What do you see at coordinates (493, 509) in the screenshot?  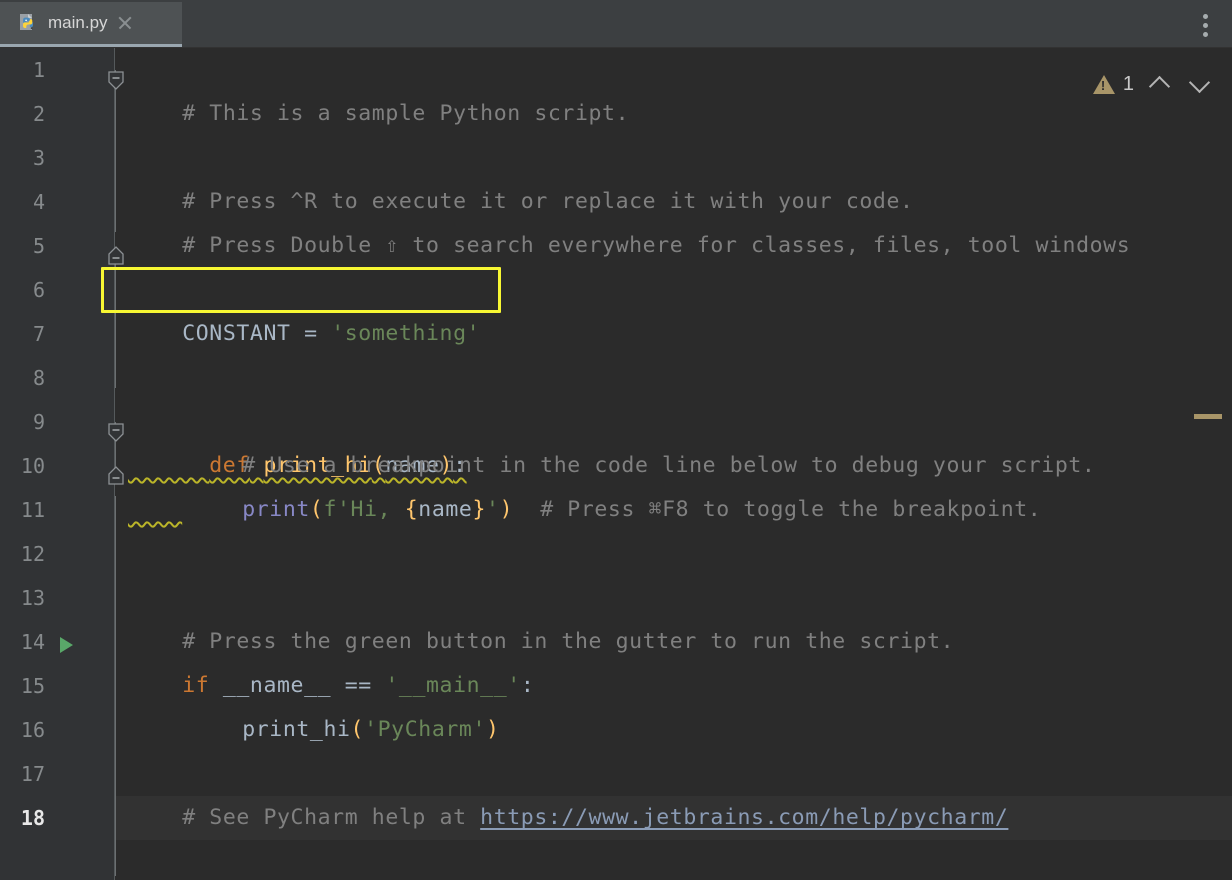 I see `fstring-part: '` at bounding box center [493, 509].